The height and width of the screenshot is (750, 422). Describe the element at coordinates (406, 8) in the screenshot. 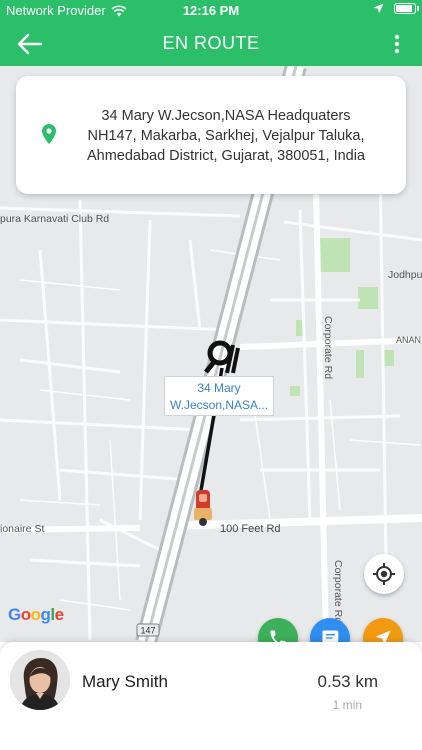

I see `battery-icon` at that location.